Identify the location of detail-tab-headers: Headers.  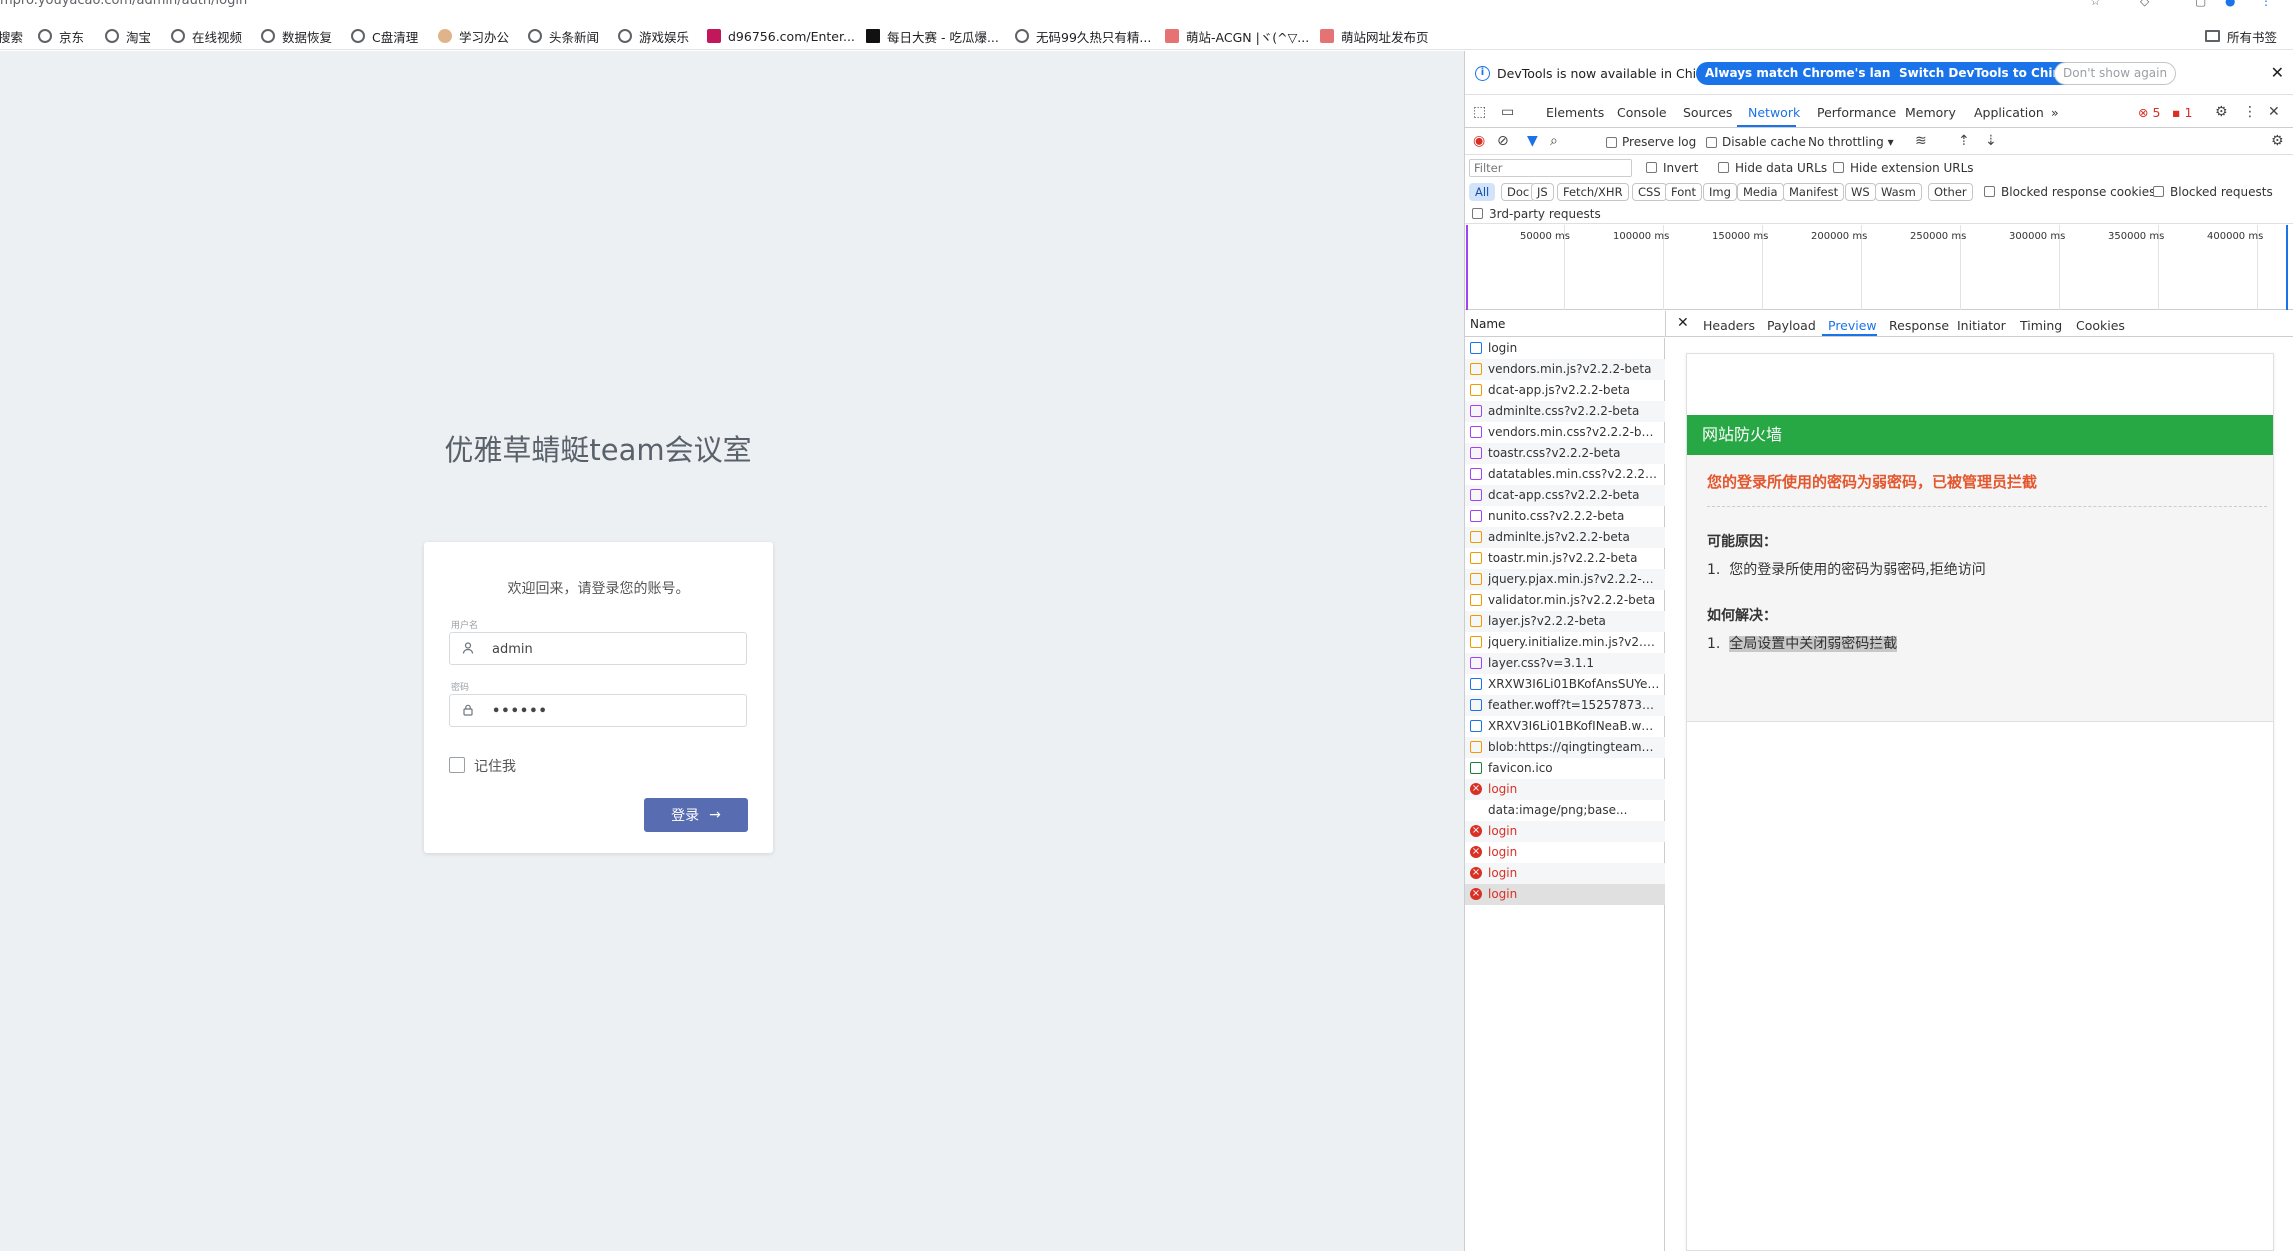
(1729, 325).